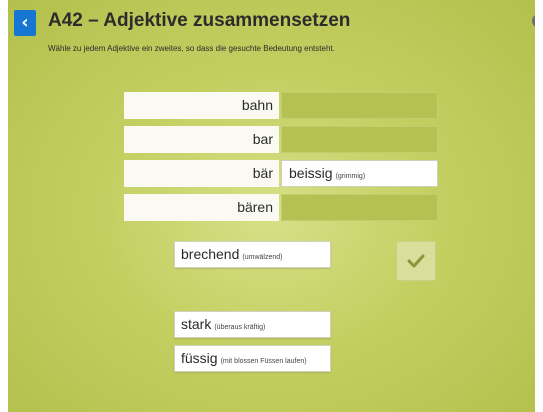 The width and height of the screenshot is (543, 412). I want to click on answer-word: beissig, so click(311, 173).